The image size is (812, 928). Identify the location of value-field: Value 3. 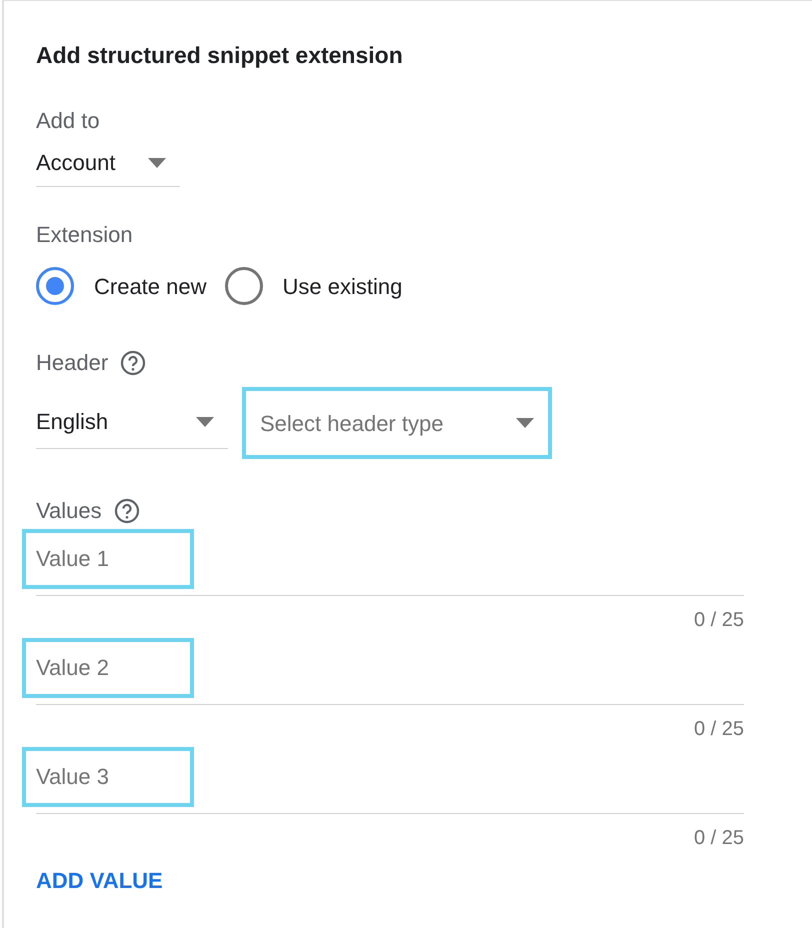
(108, 777).